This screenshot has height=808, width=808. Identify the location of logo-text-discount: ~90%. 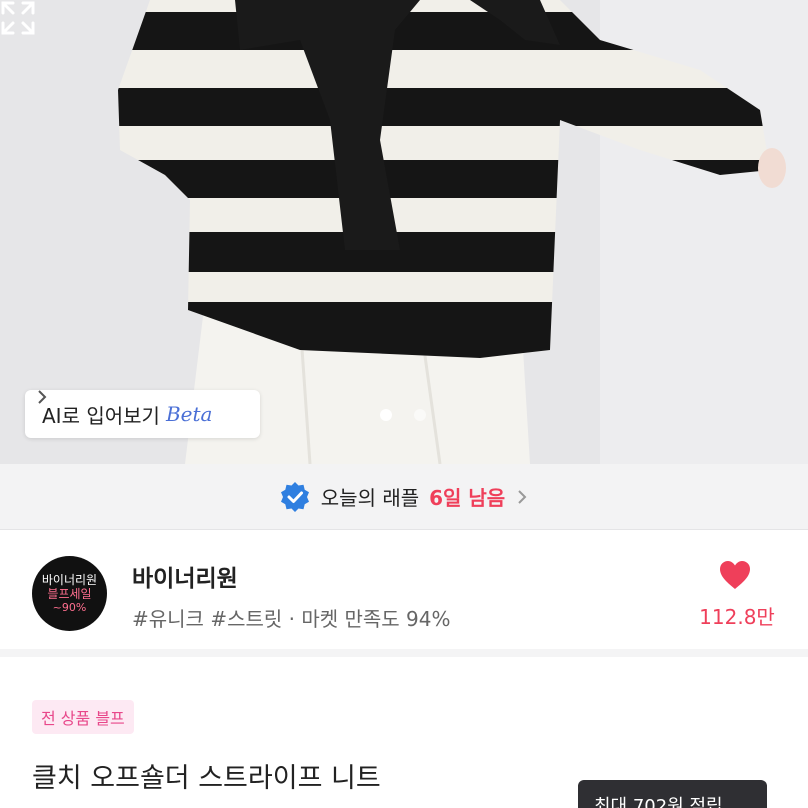
(69, 608).